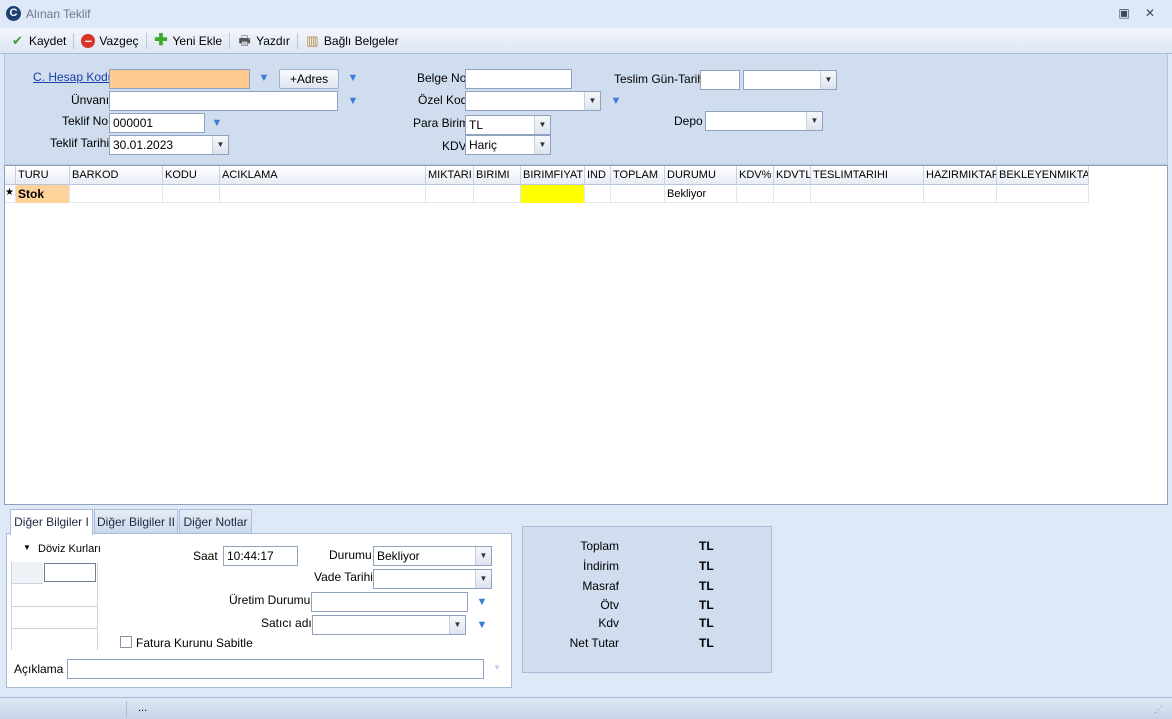 The height and width of the screenshot is (719, 1172). I want to click on special-code-select: ▼, so click(533, 101).